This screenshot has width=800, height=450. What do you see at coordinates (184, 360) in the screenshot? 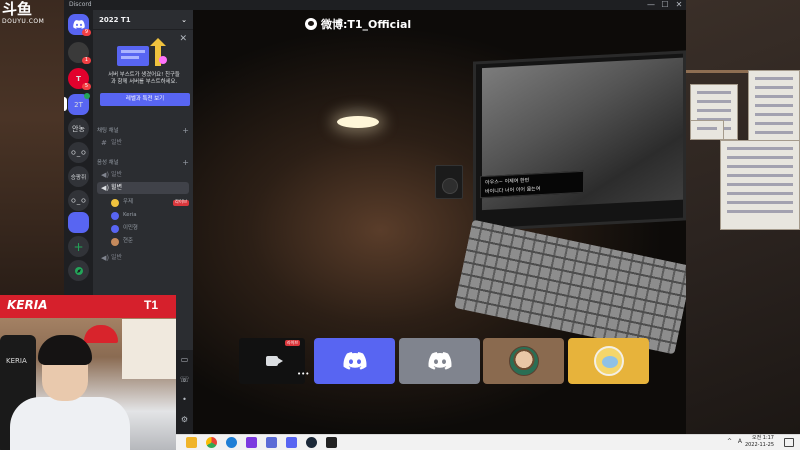
I see `screen-share-icon: ▭` at bounding box center [184, 360].